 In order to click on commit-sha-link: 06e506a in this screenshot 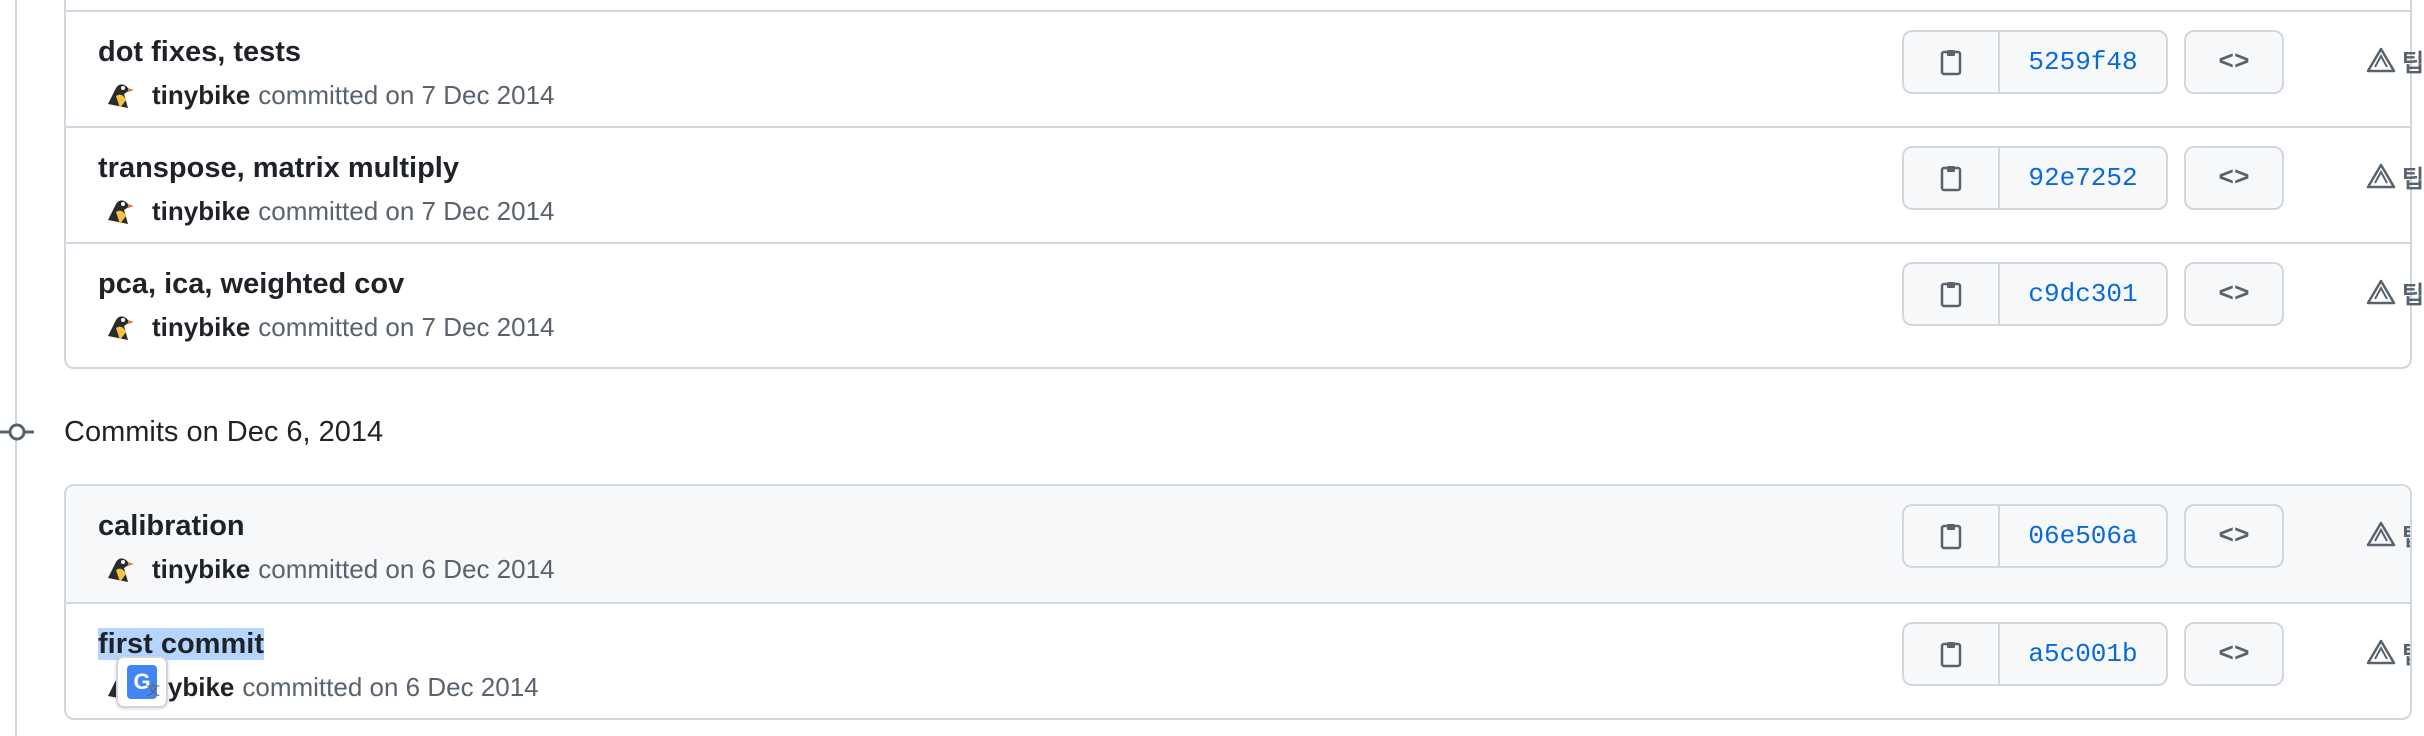, I will do `click(2083, 536)`.